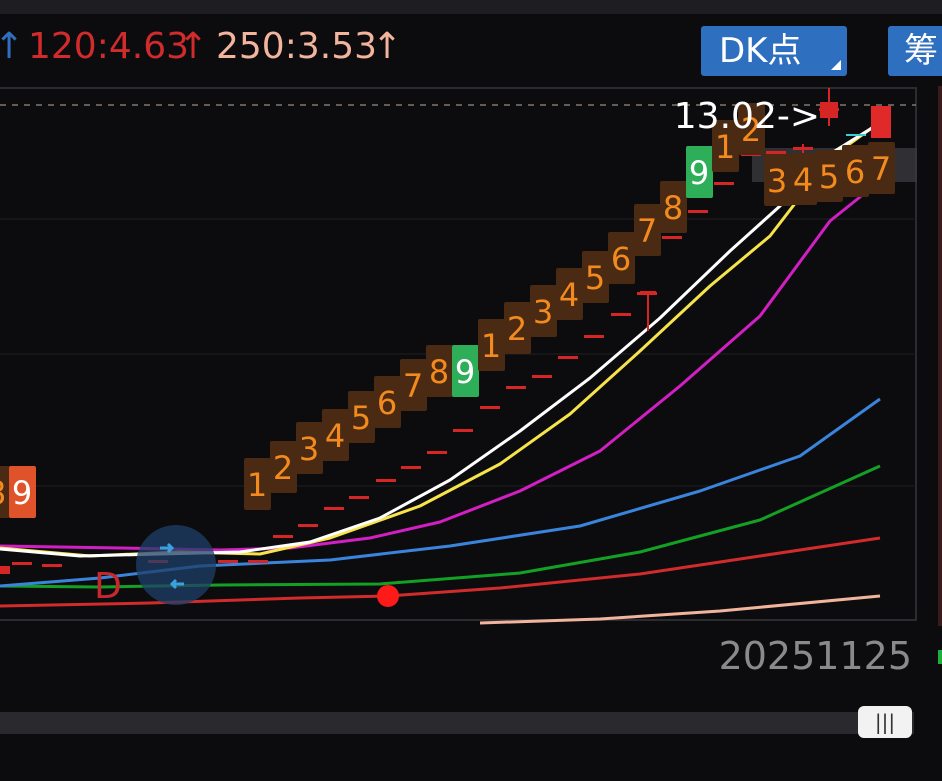 The image size is (942, 781). I want to click on price-tag: 13.02->, so click(747, 116).